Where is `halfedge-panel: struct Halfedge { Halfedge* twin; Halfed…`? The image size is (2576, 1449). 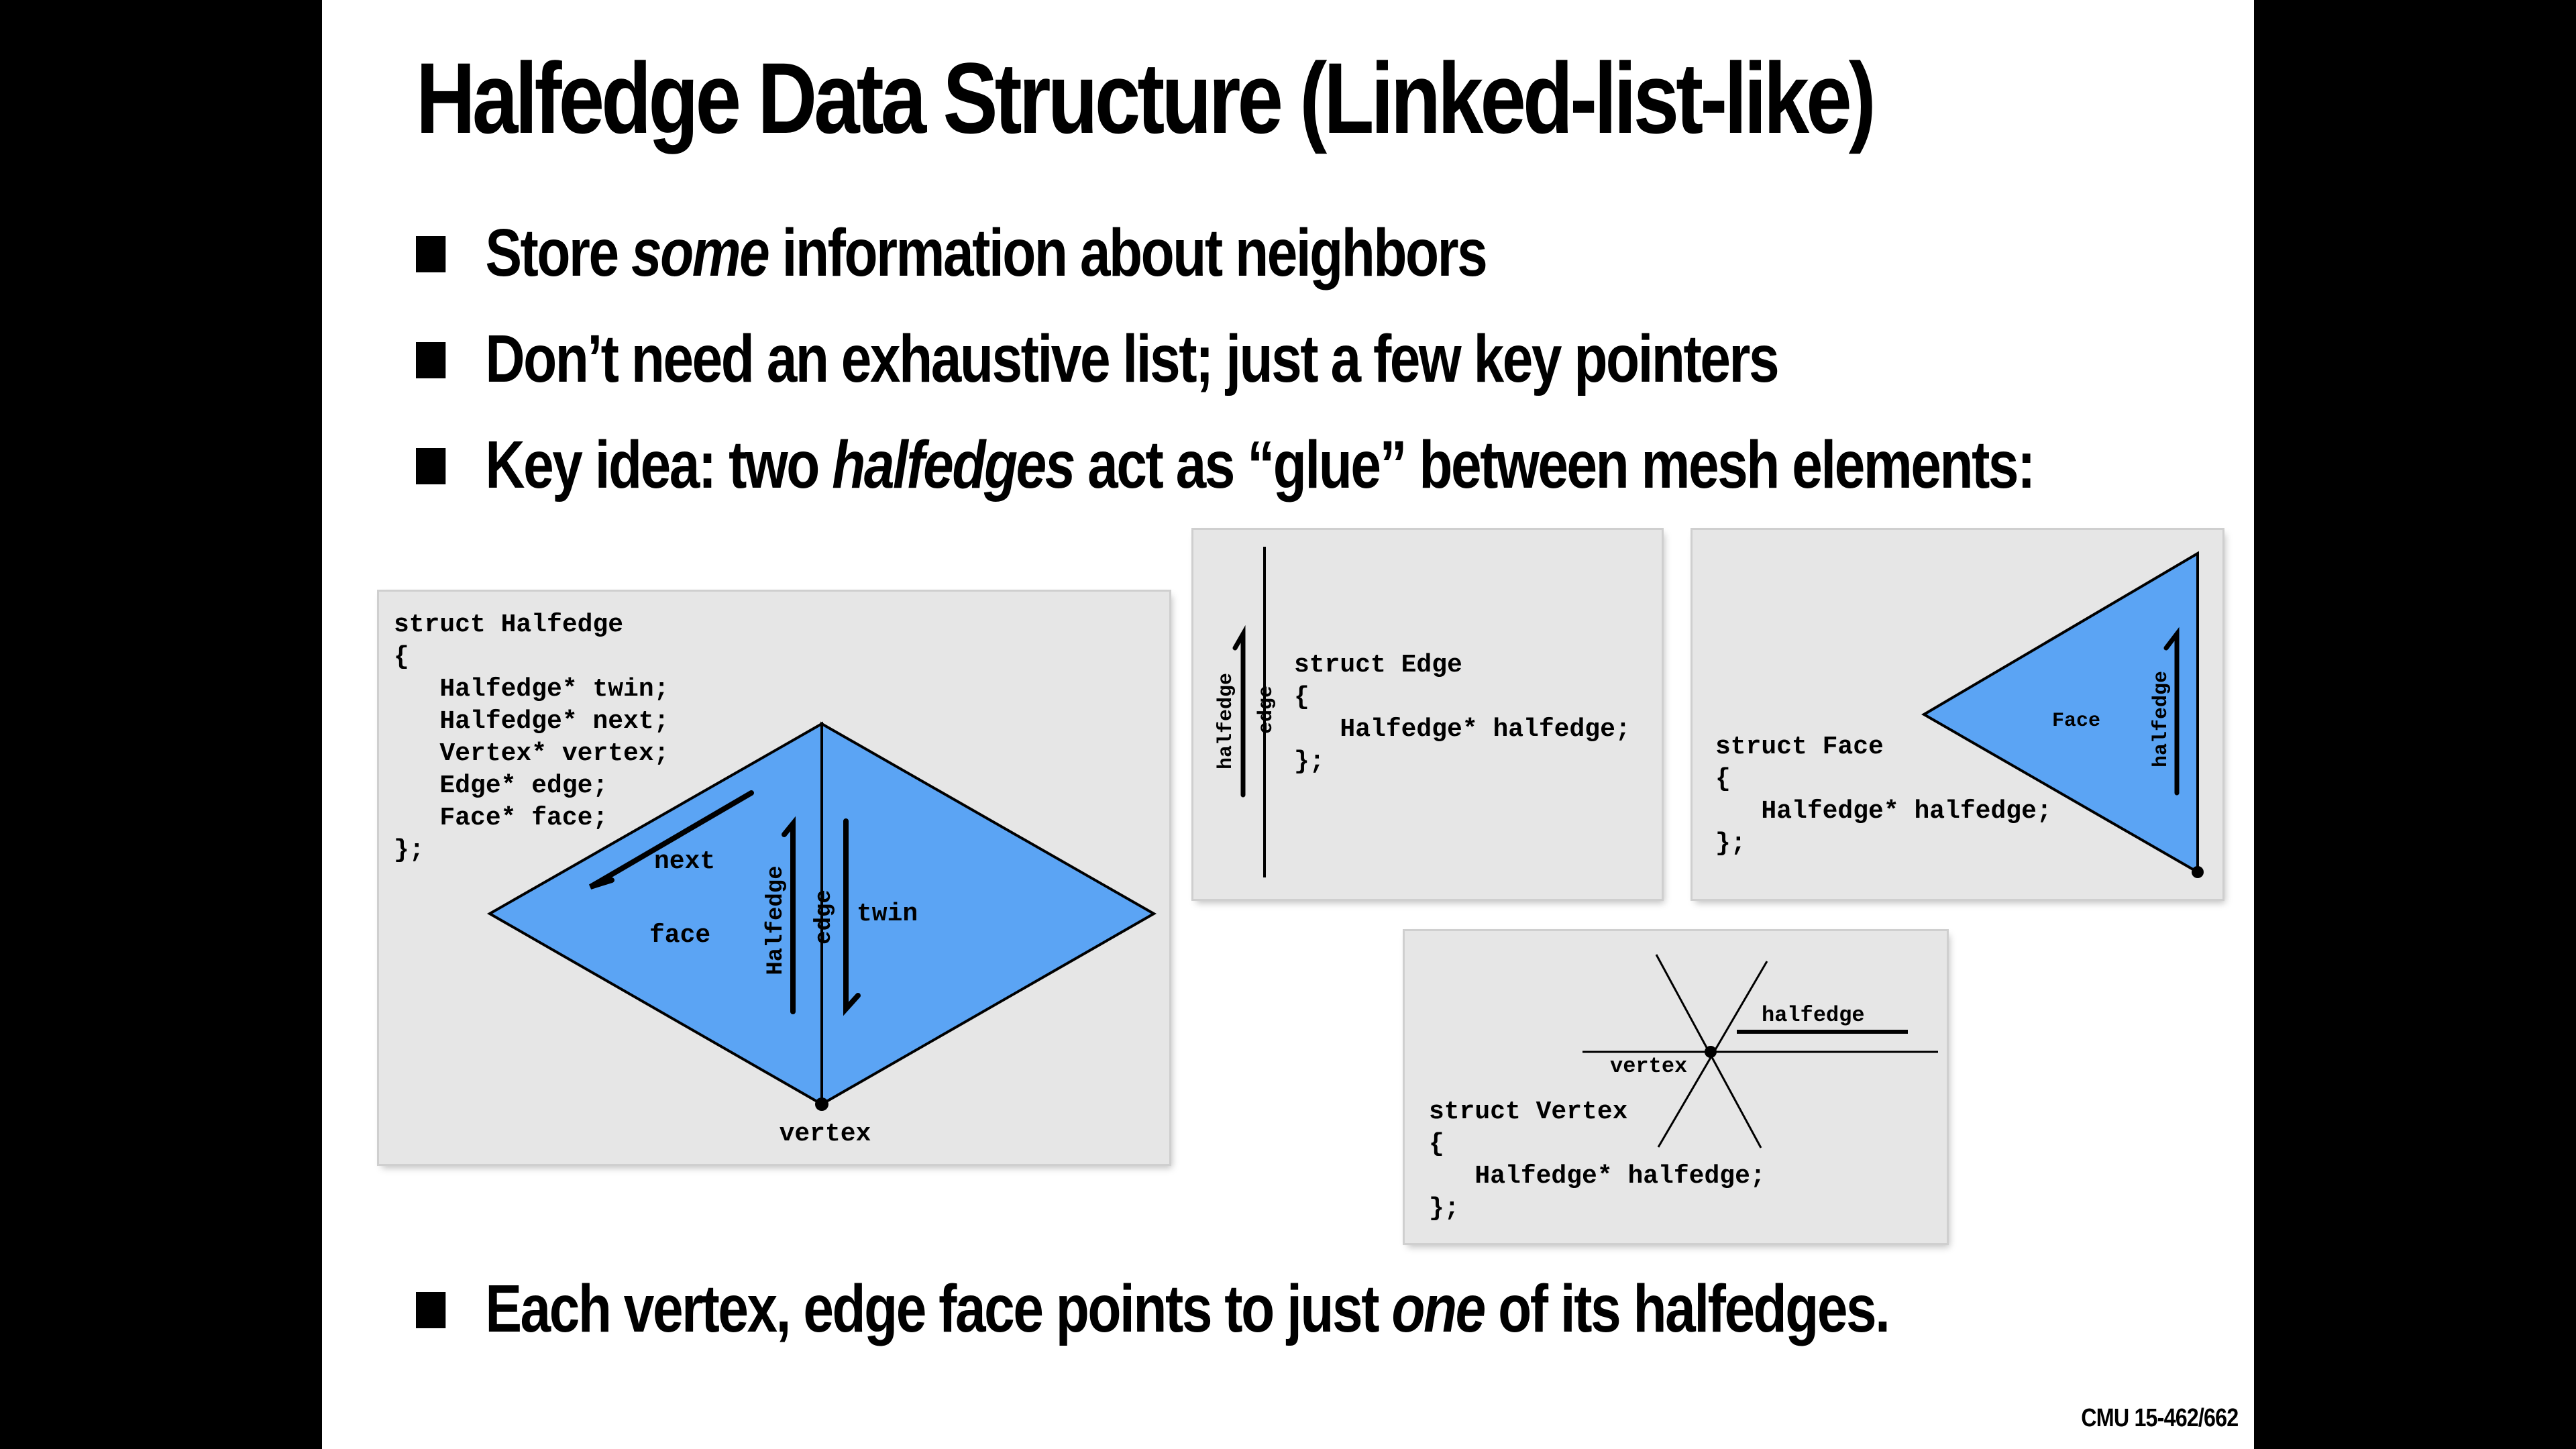
halfedge-panel: struct Halfedge { Halfedge* twin; Halfed… is located at coordinates (774, 878).